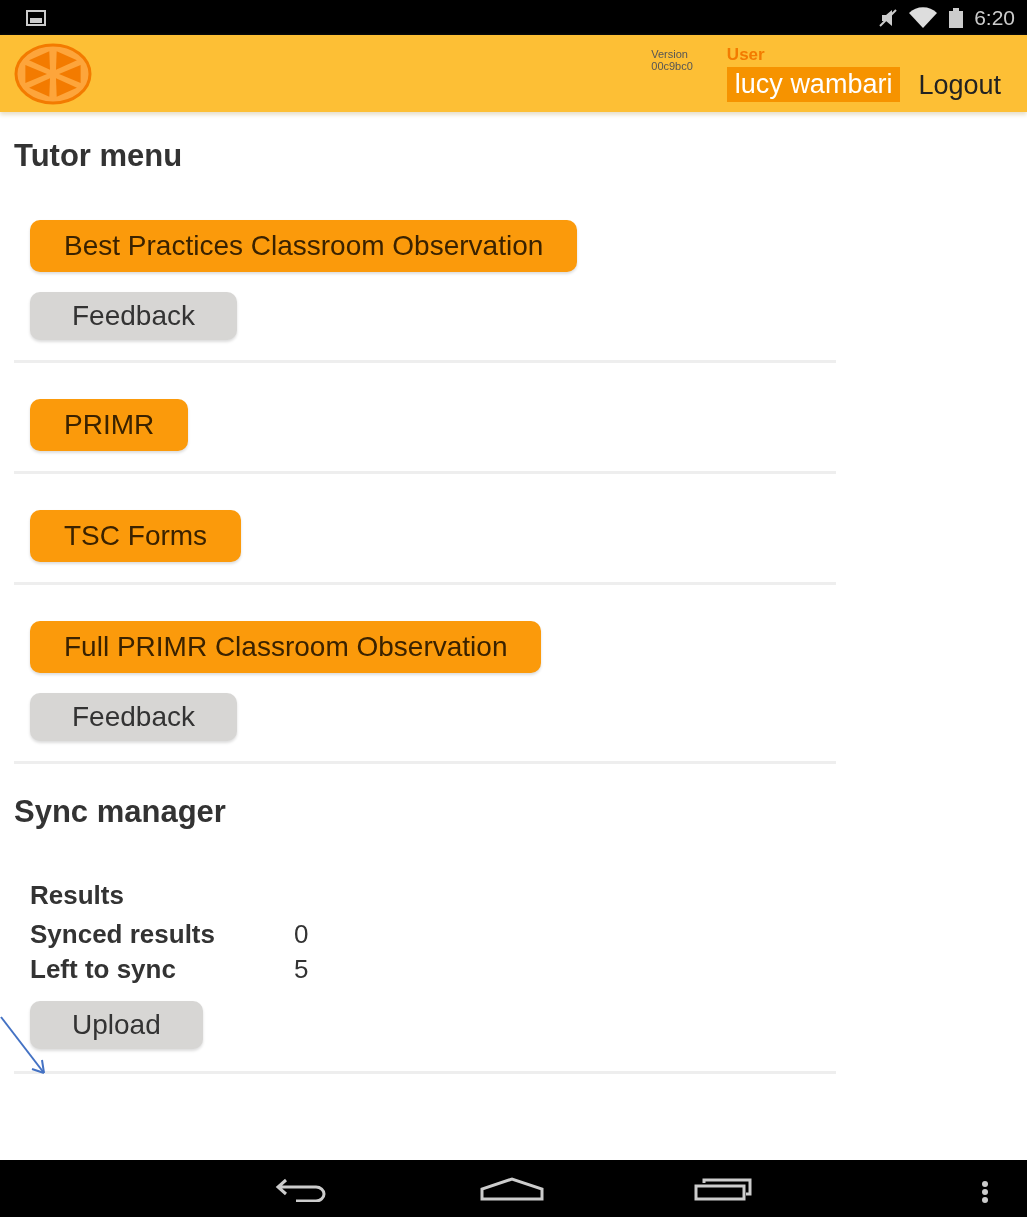 The width and height of the screenshot is (1027, 1217). Describe the element at coordinates (99, 156) in the screenshot. I see `section-heading: Tutor menu` at that location.